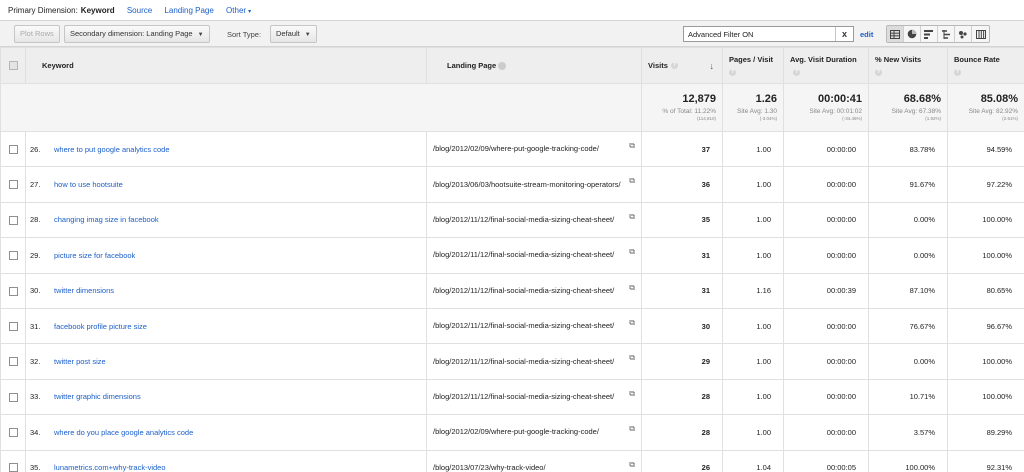 The width and height of the screenshot is (1024, 472). I want to click on advanced-filter-field: Advanced Filter ON x, so click(768, 34).